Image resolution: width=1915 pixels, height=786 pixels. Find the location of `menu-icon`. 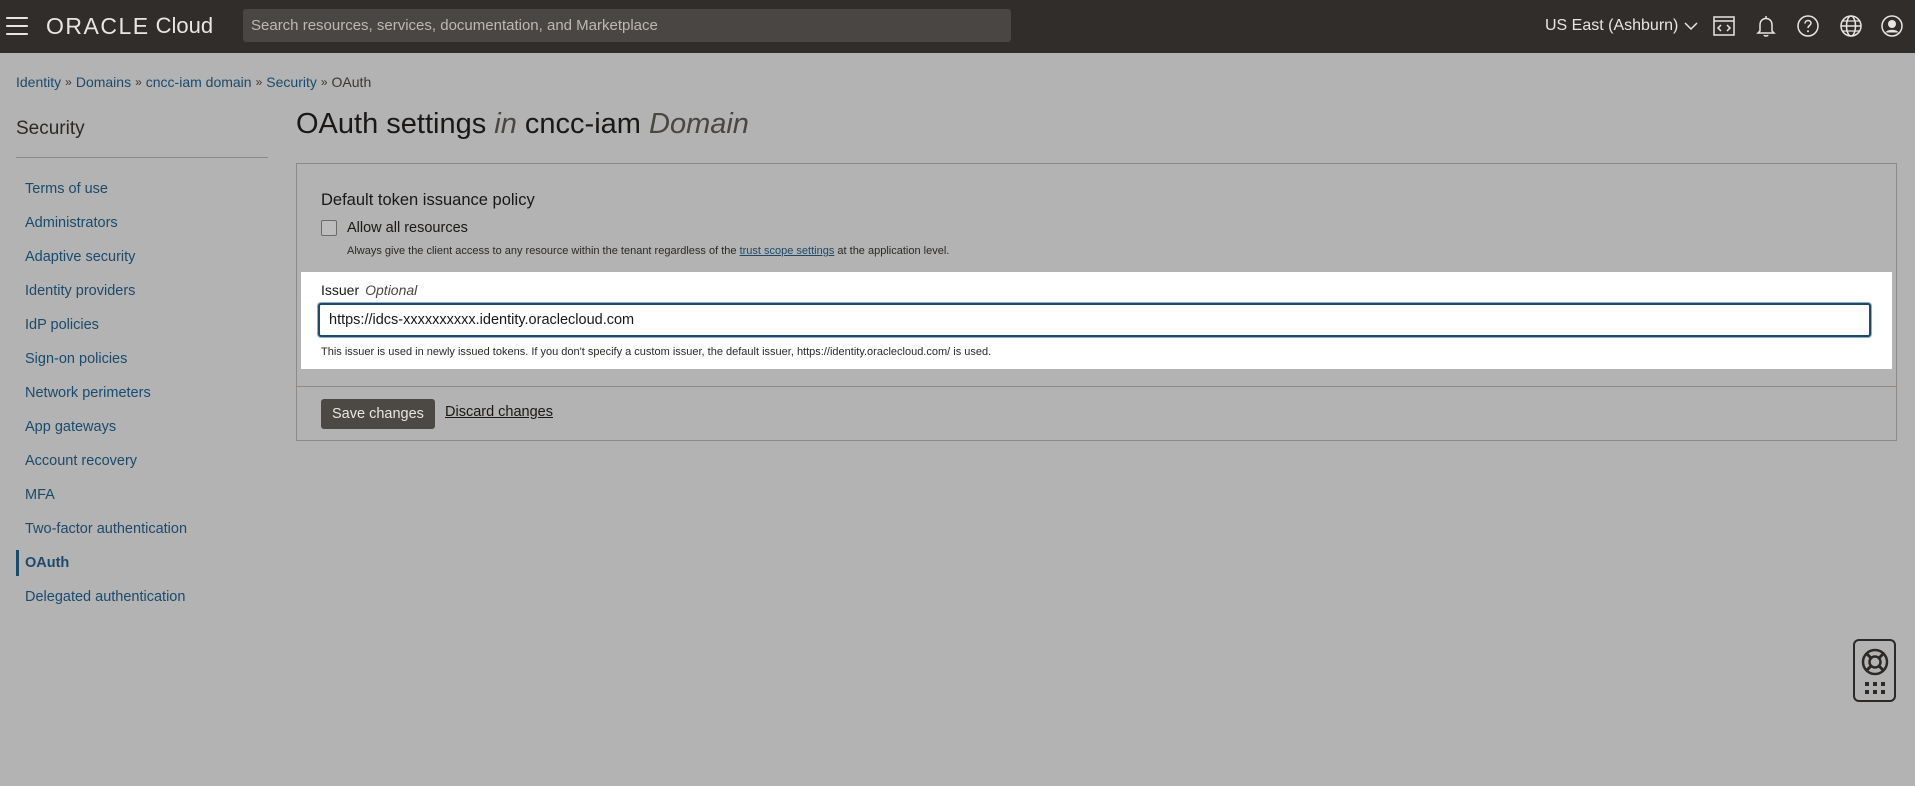

menu-icon is located at coordinates (17, 26).